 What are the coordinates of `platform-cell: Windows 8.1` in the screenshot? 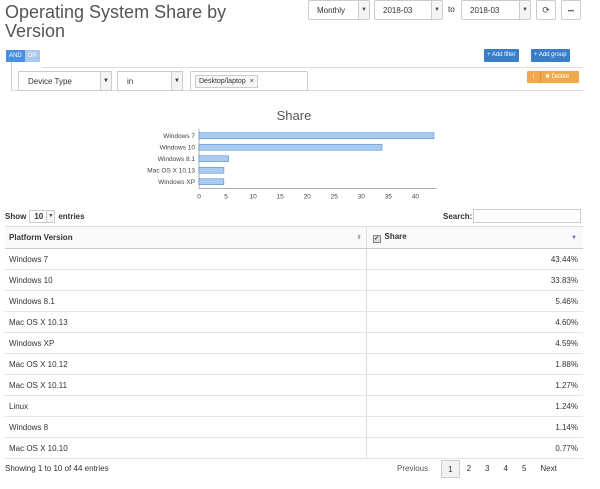 It's located at (185, 301).